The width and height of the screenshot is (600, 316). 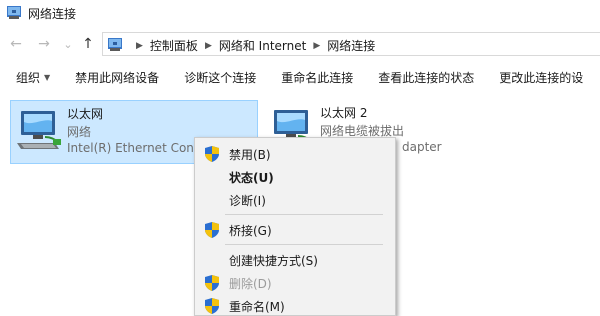 I want to click on view-status-button: 查看此连接的状态, so click(x=424, y=77).